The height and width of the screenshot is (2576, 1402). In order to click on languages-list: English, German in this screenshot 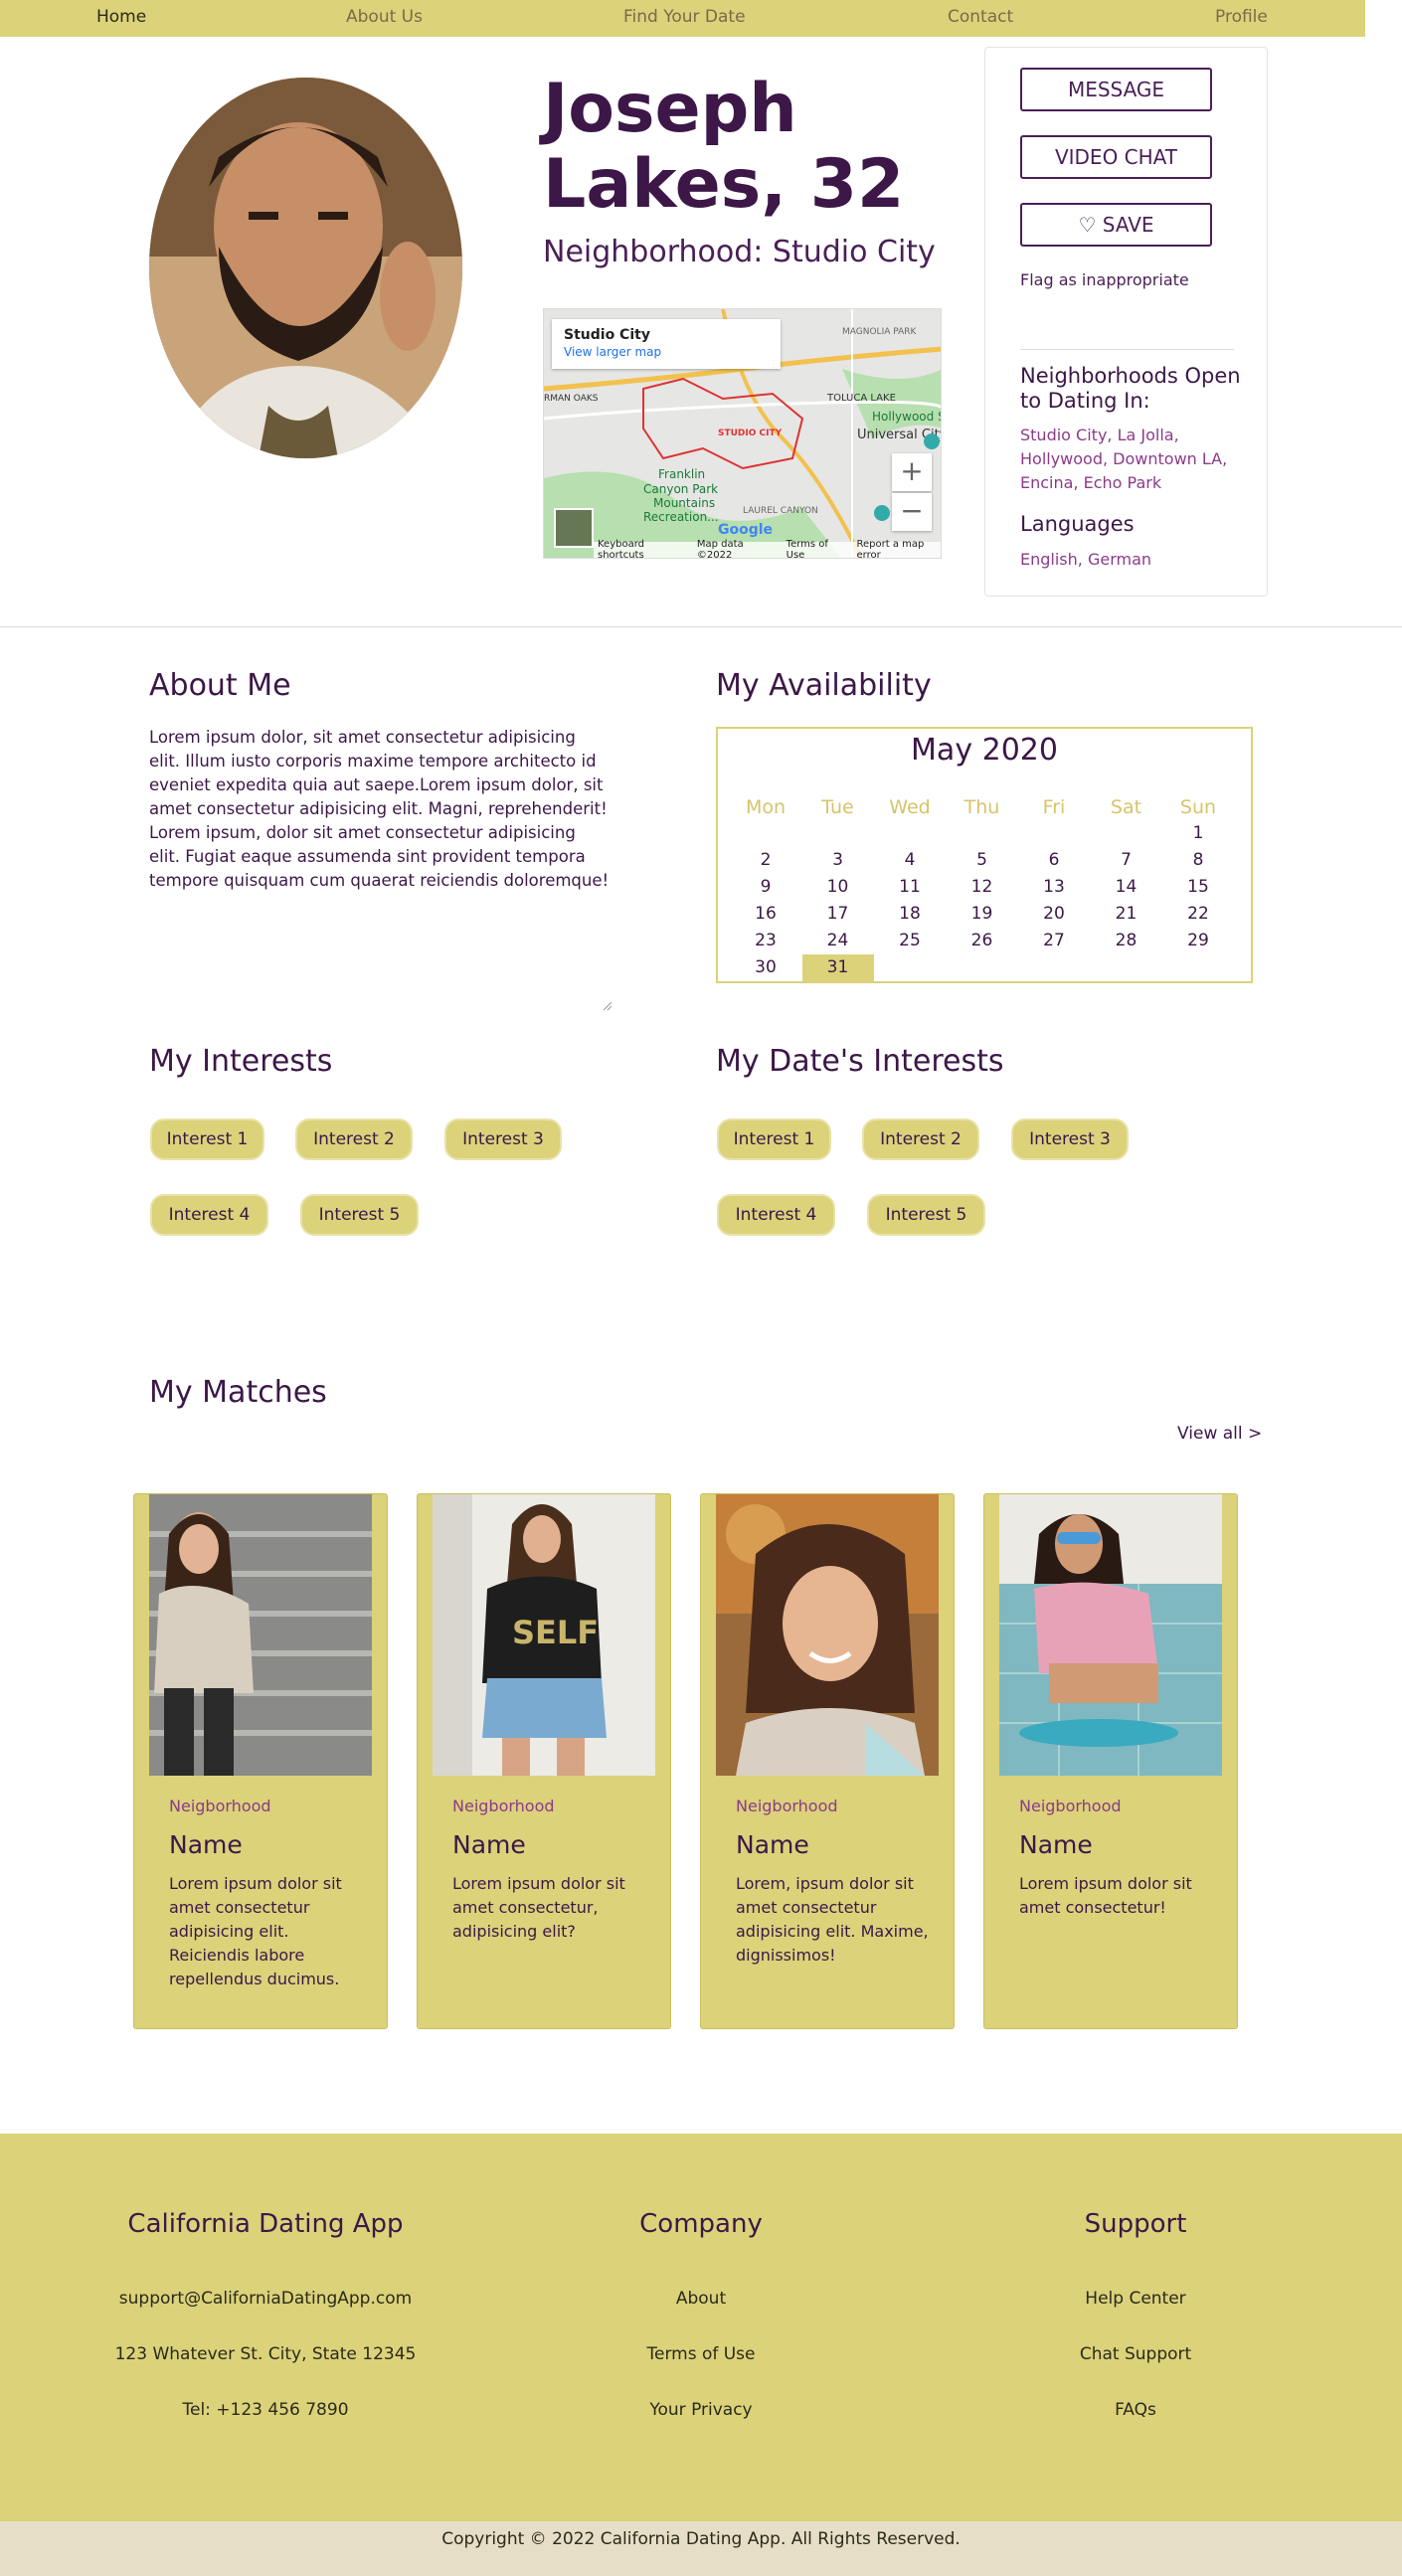, I will do `click(1132, 560)`.